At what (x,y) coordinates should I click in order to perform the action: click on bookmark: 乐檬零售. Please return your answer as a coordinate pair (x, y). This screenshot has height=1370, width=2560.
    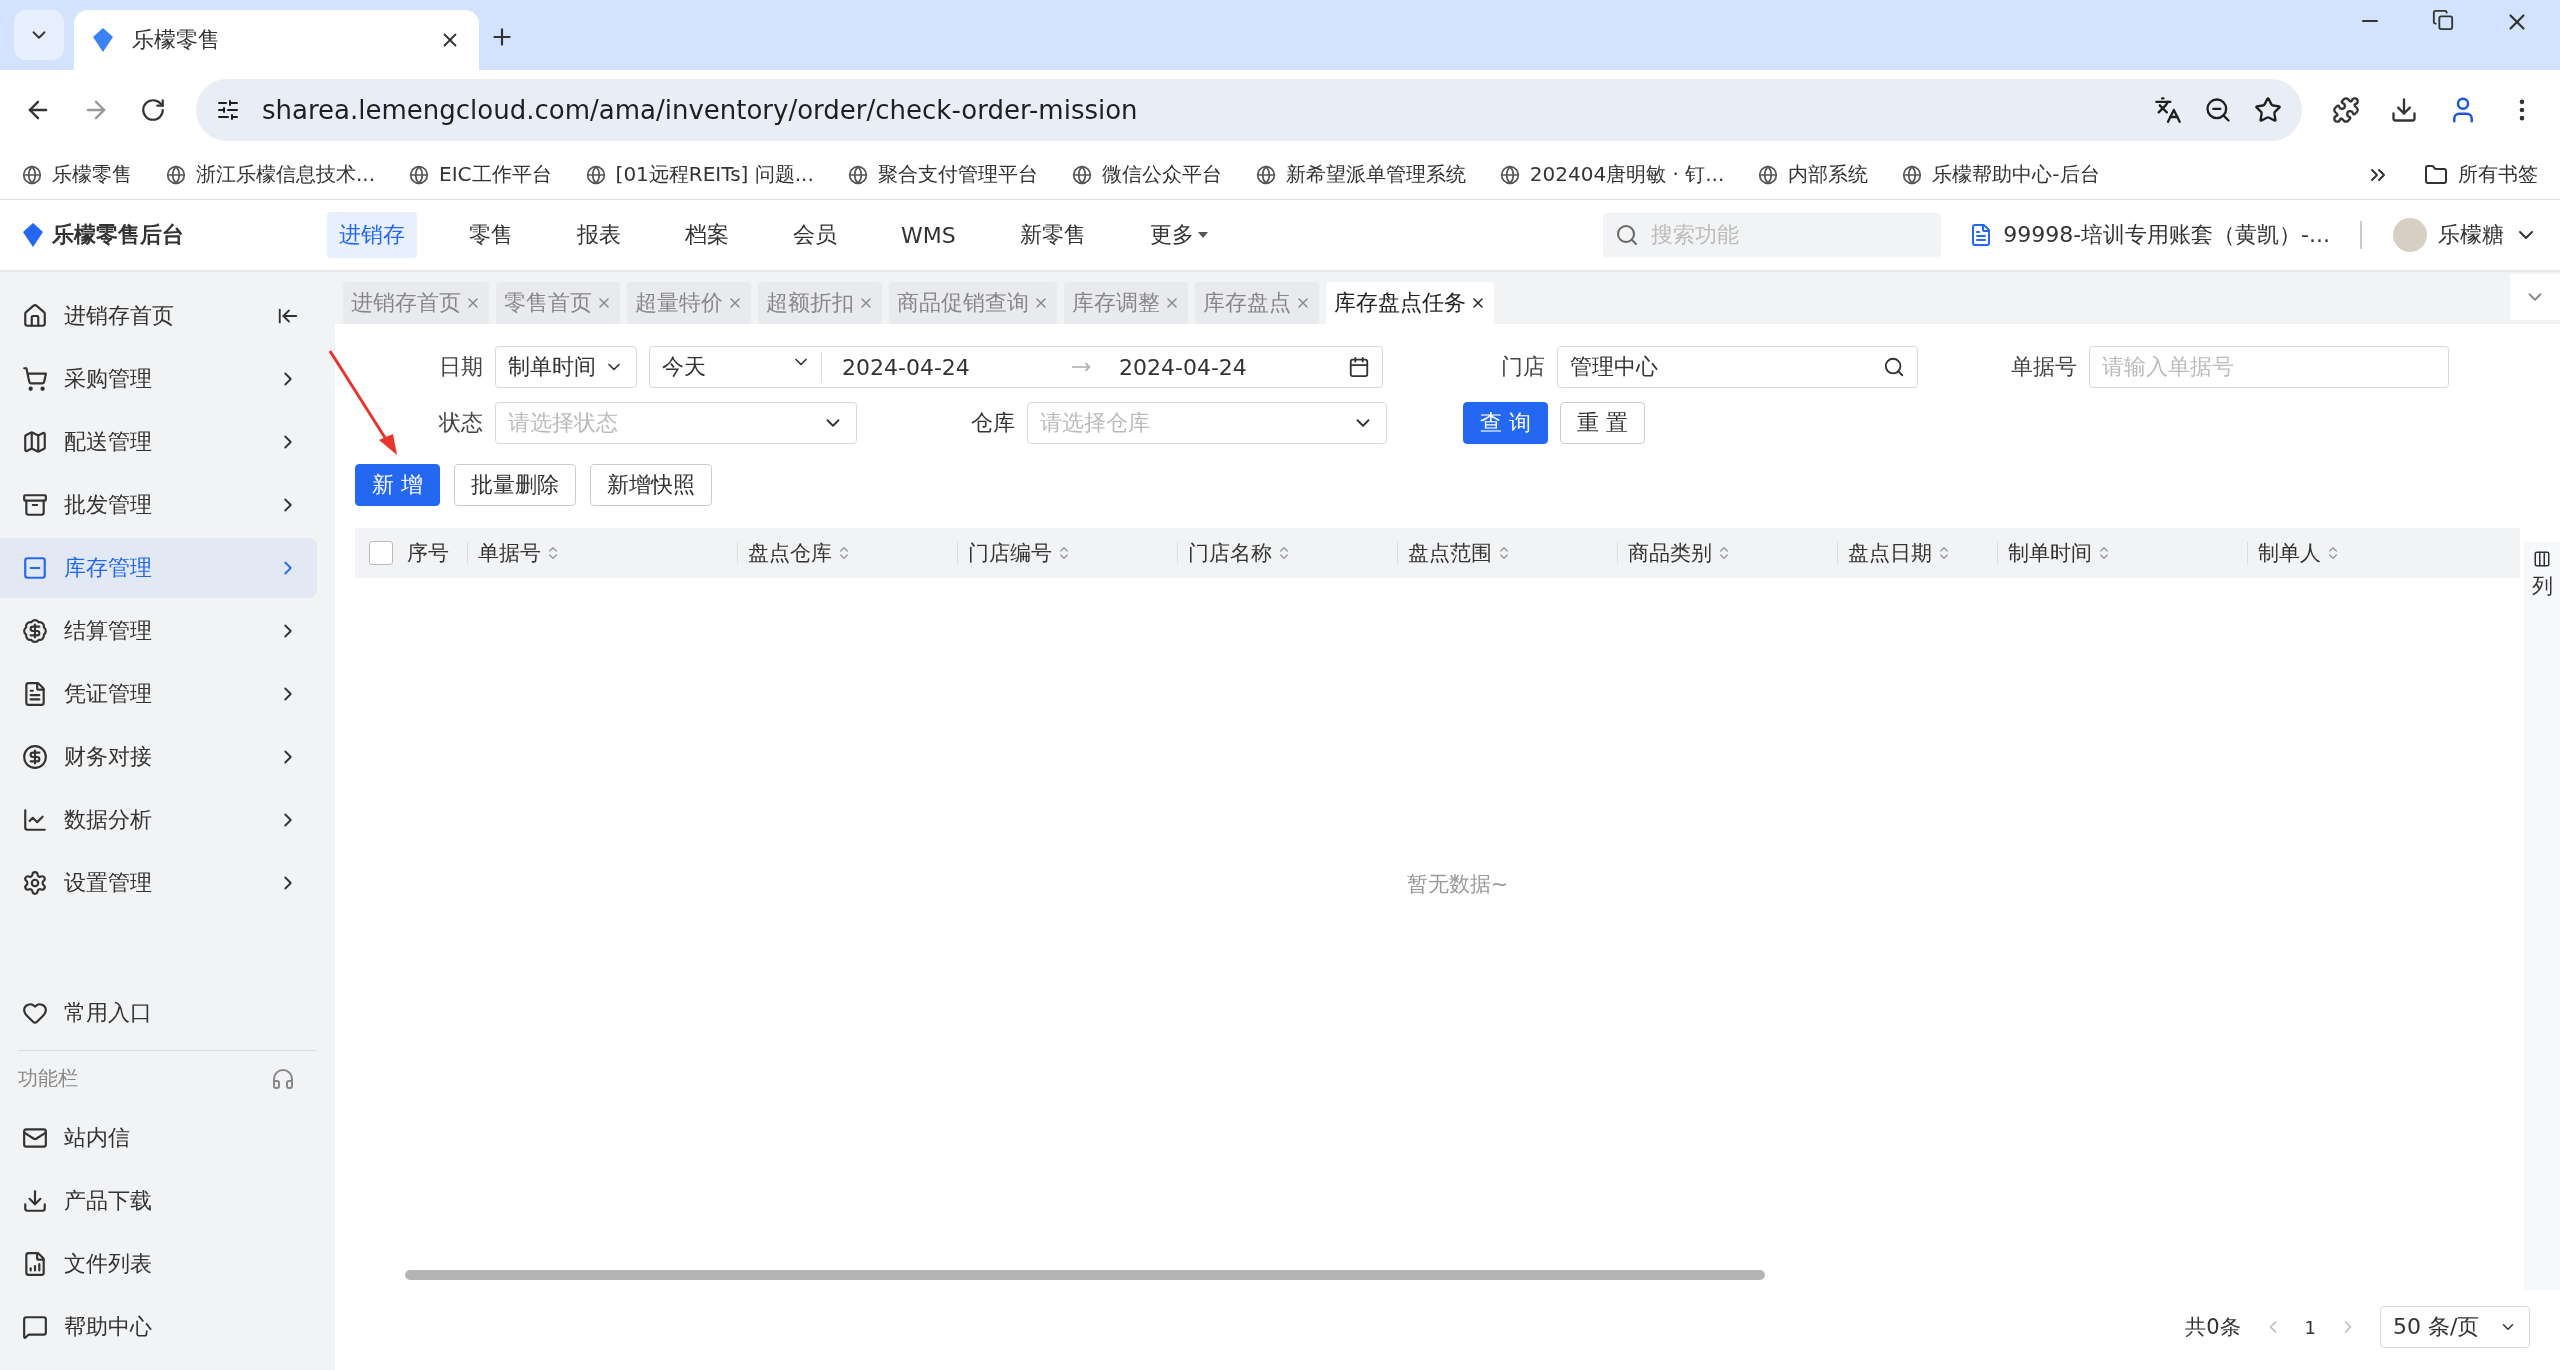
    Looking at the image, I should click on (92, 174).